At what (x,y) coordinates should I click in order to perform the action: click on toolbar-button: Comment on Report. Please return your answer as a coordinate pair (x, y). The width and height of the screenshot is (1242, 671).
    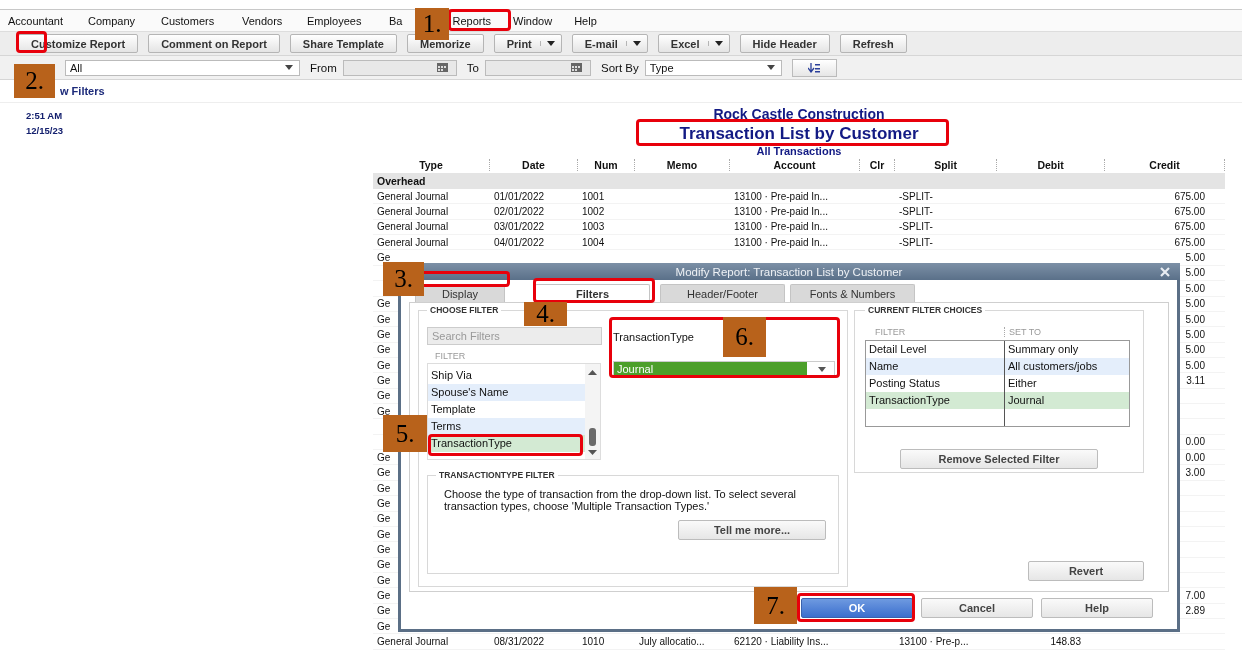
    Looking at the image, I should click on (214, 43).